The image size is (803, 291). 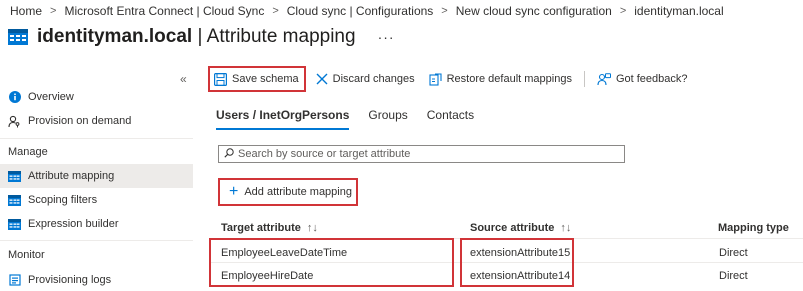 I want to click on save-schema-button: Save schema, so click(x=257, y=79).